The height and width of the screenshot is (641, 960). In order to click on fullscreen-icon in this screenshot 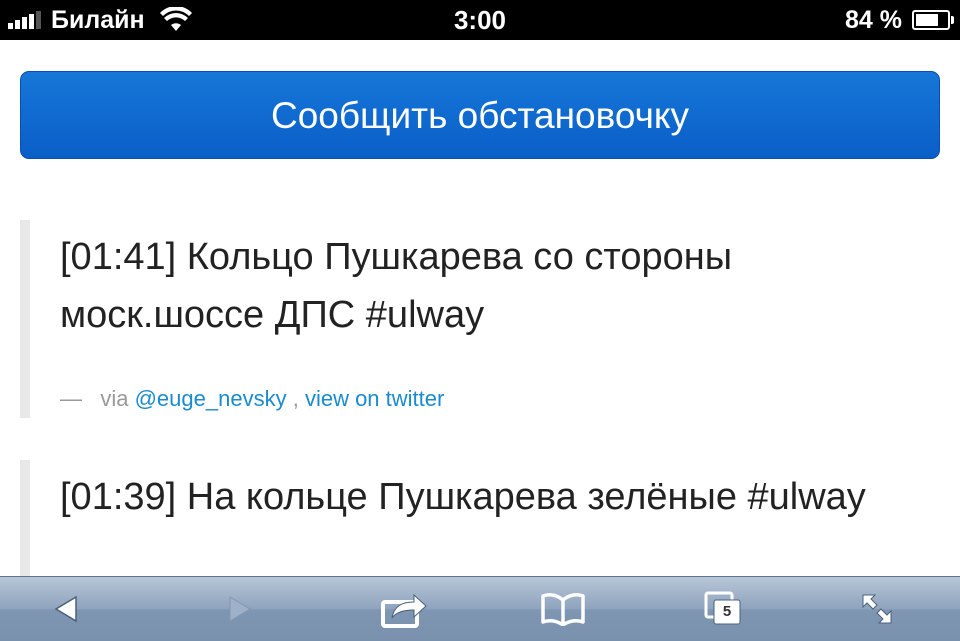, I will do `click(877, 609)`.